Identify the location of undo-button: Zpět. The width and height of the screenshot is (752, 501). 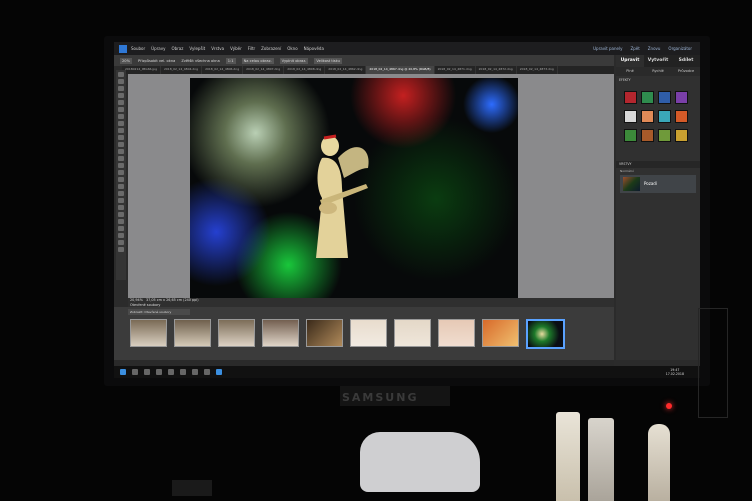
(634, 48).